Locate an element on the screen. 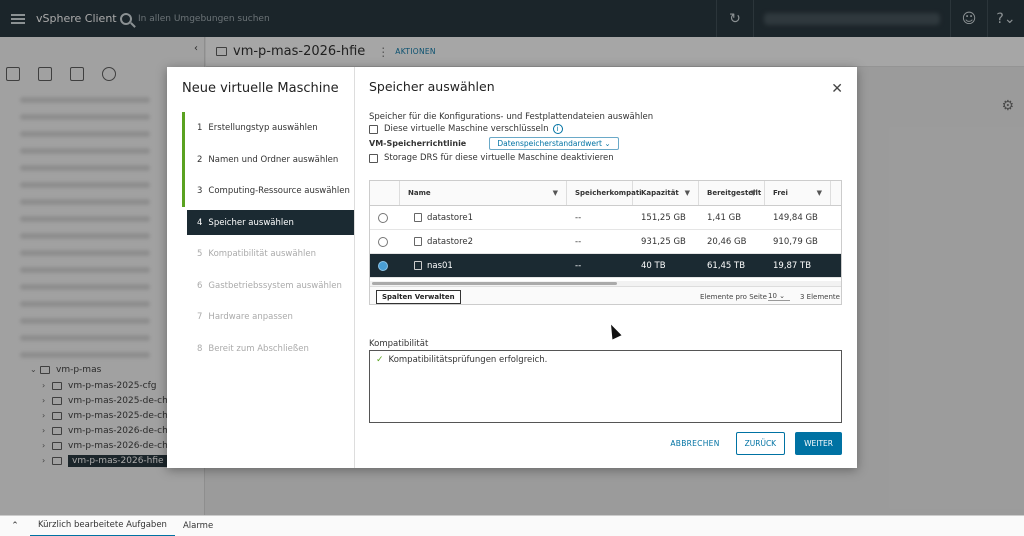  check-icon: ✓ is located at coordinates (380, 360).